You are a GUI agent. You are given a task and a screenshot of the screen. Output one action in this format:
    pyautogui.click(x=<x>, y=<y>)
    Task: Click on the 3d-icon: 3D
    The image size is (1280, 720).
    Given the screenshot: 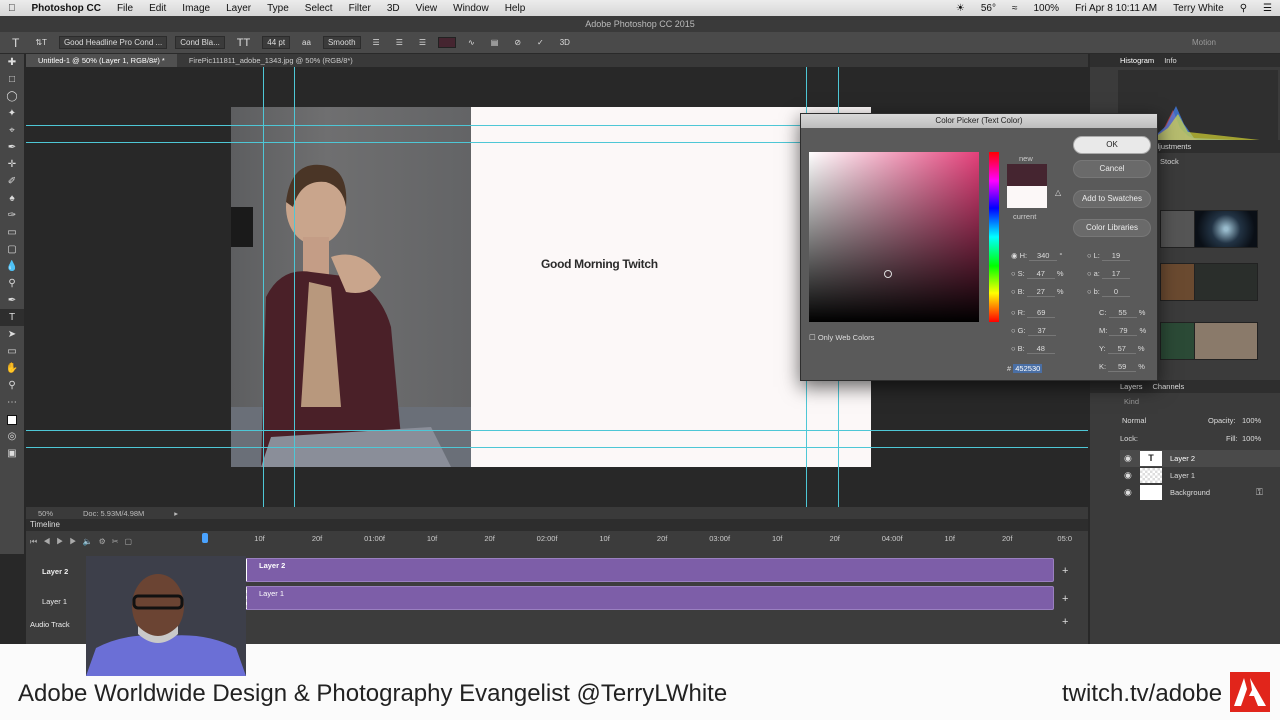 What is the action you would take?
    pyautogui.click(x=565, y=42)
    